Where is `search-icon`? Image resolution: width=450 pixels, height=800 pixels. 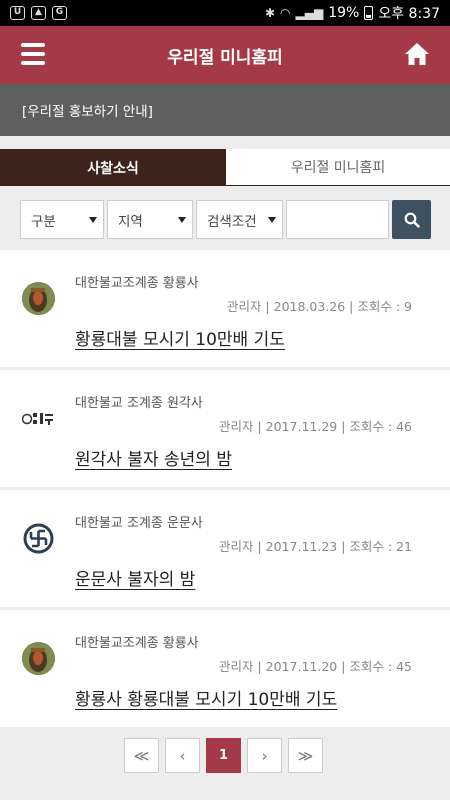
search-icon is located at coordinates (412, 220).